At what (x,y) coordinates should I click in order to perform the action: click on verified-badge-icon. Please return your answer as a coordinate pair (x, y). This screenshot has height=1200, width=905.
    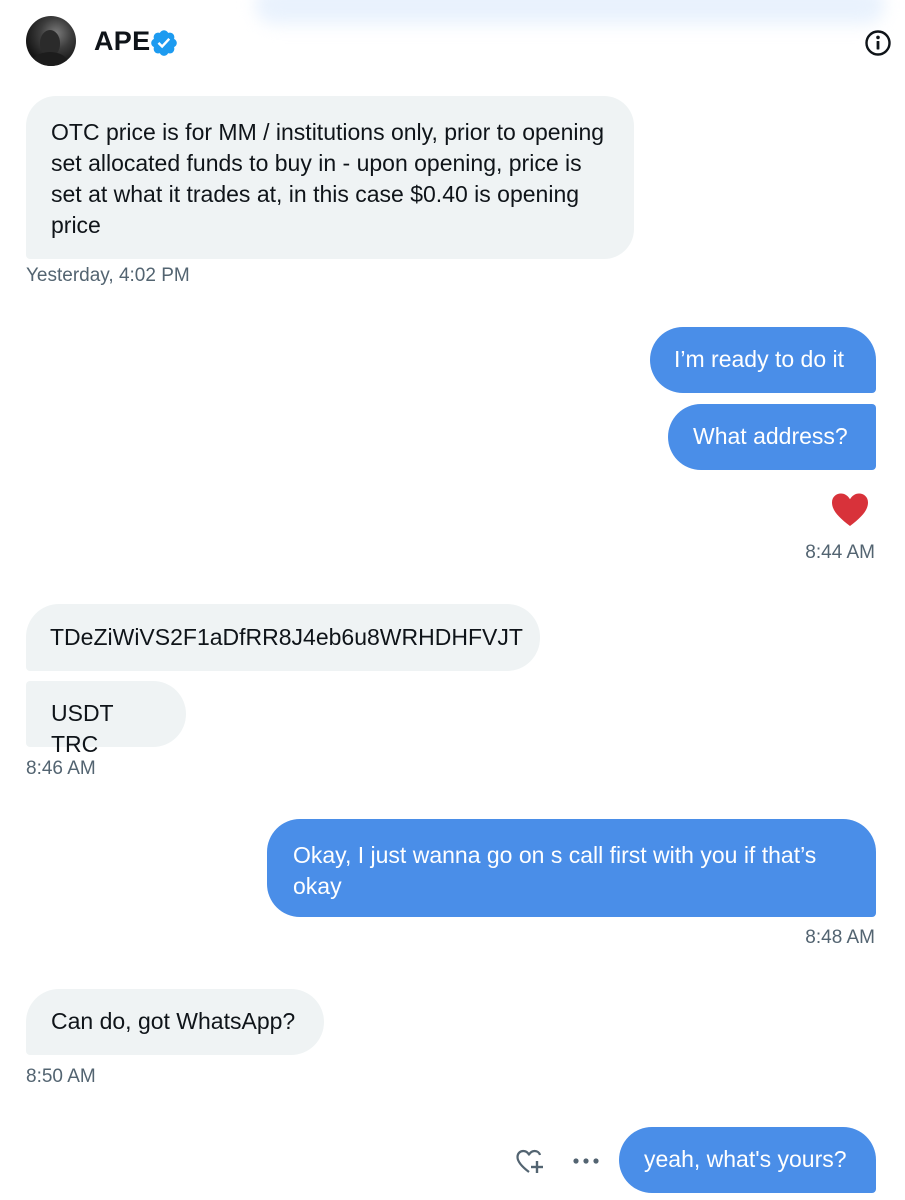
    Looking at the image, I should click on (164, 43).